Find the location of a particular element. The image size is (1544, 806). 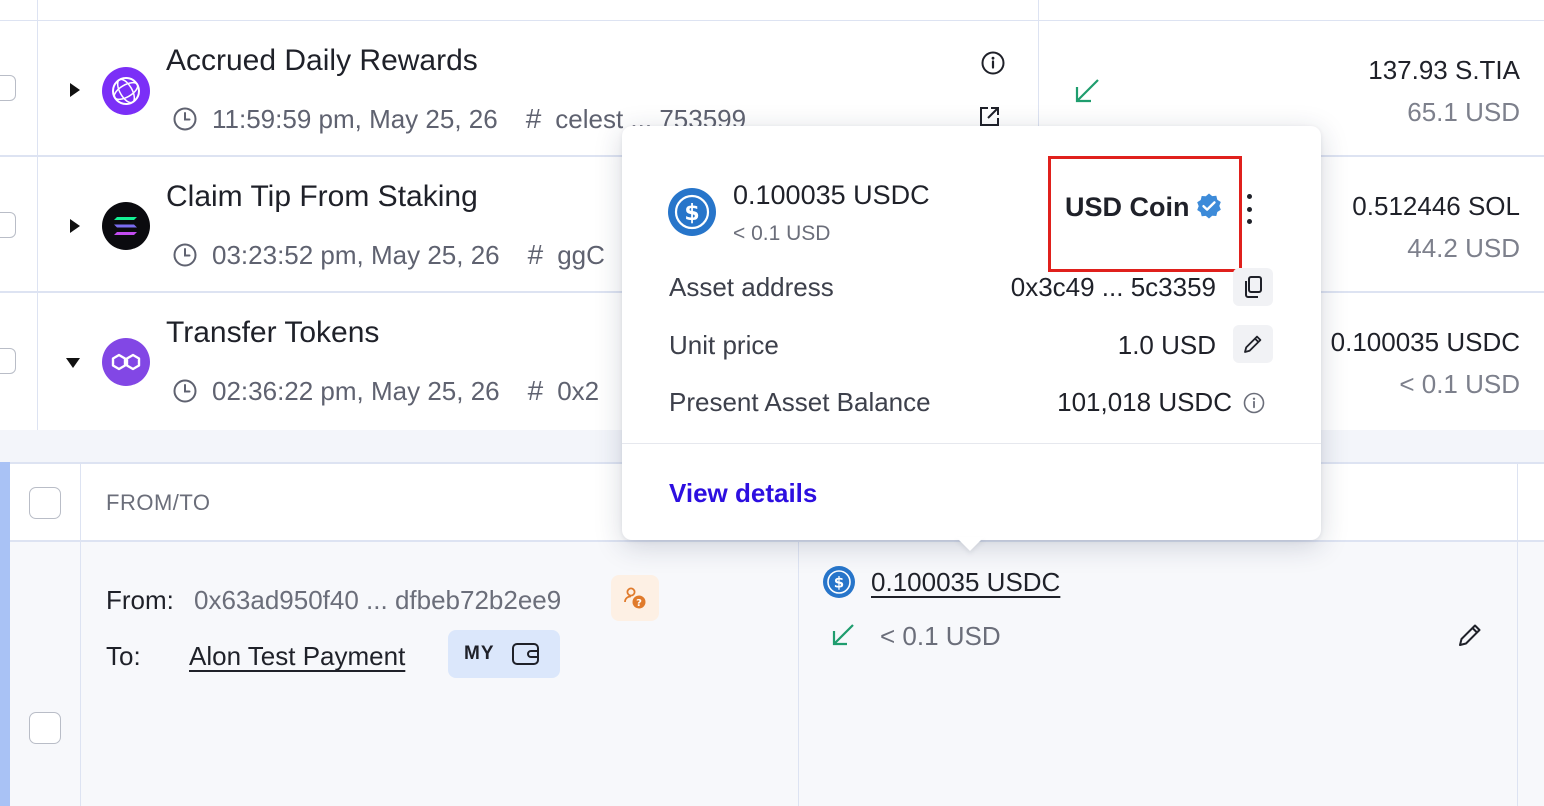

detail-accent-bar is located at coordinates (5, 634).